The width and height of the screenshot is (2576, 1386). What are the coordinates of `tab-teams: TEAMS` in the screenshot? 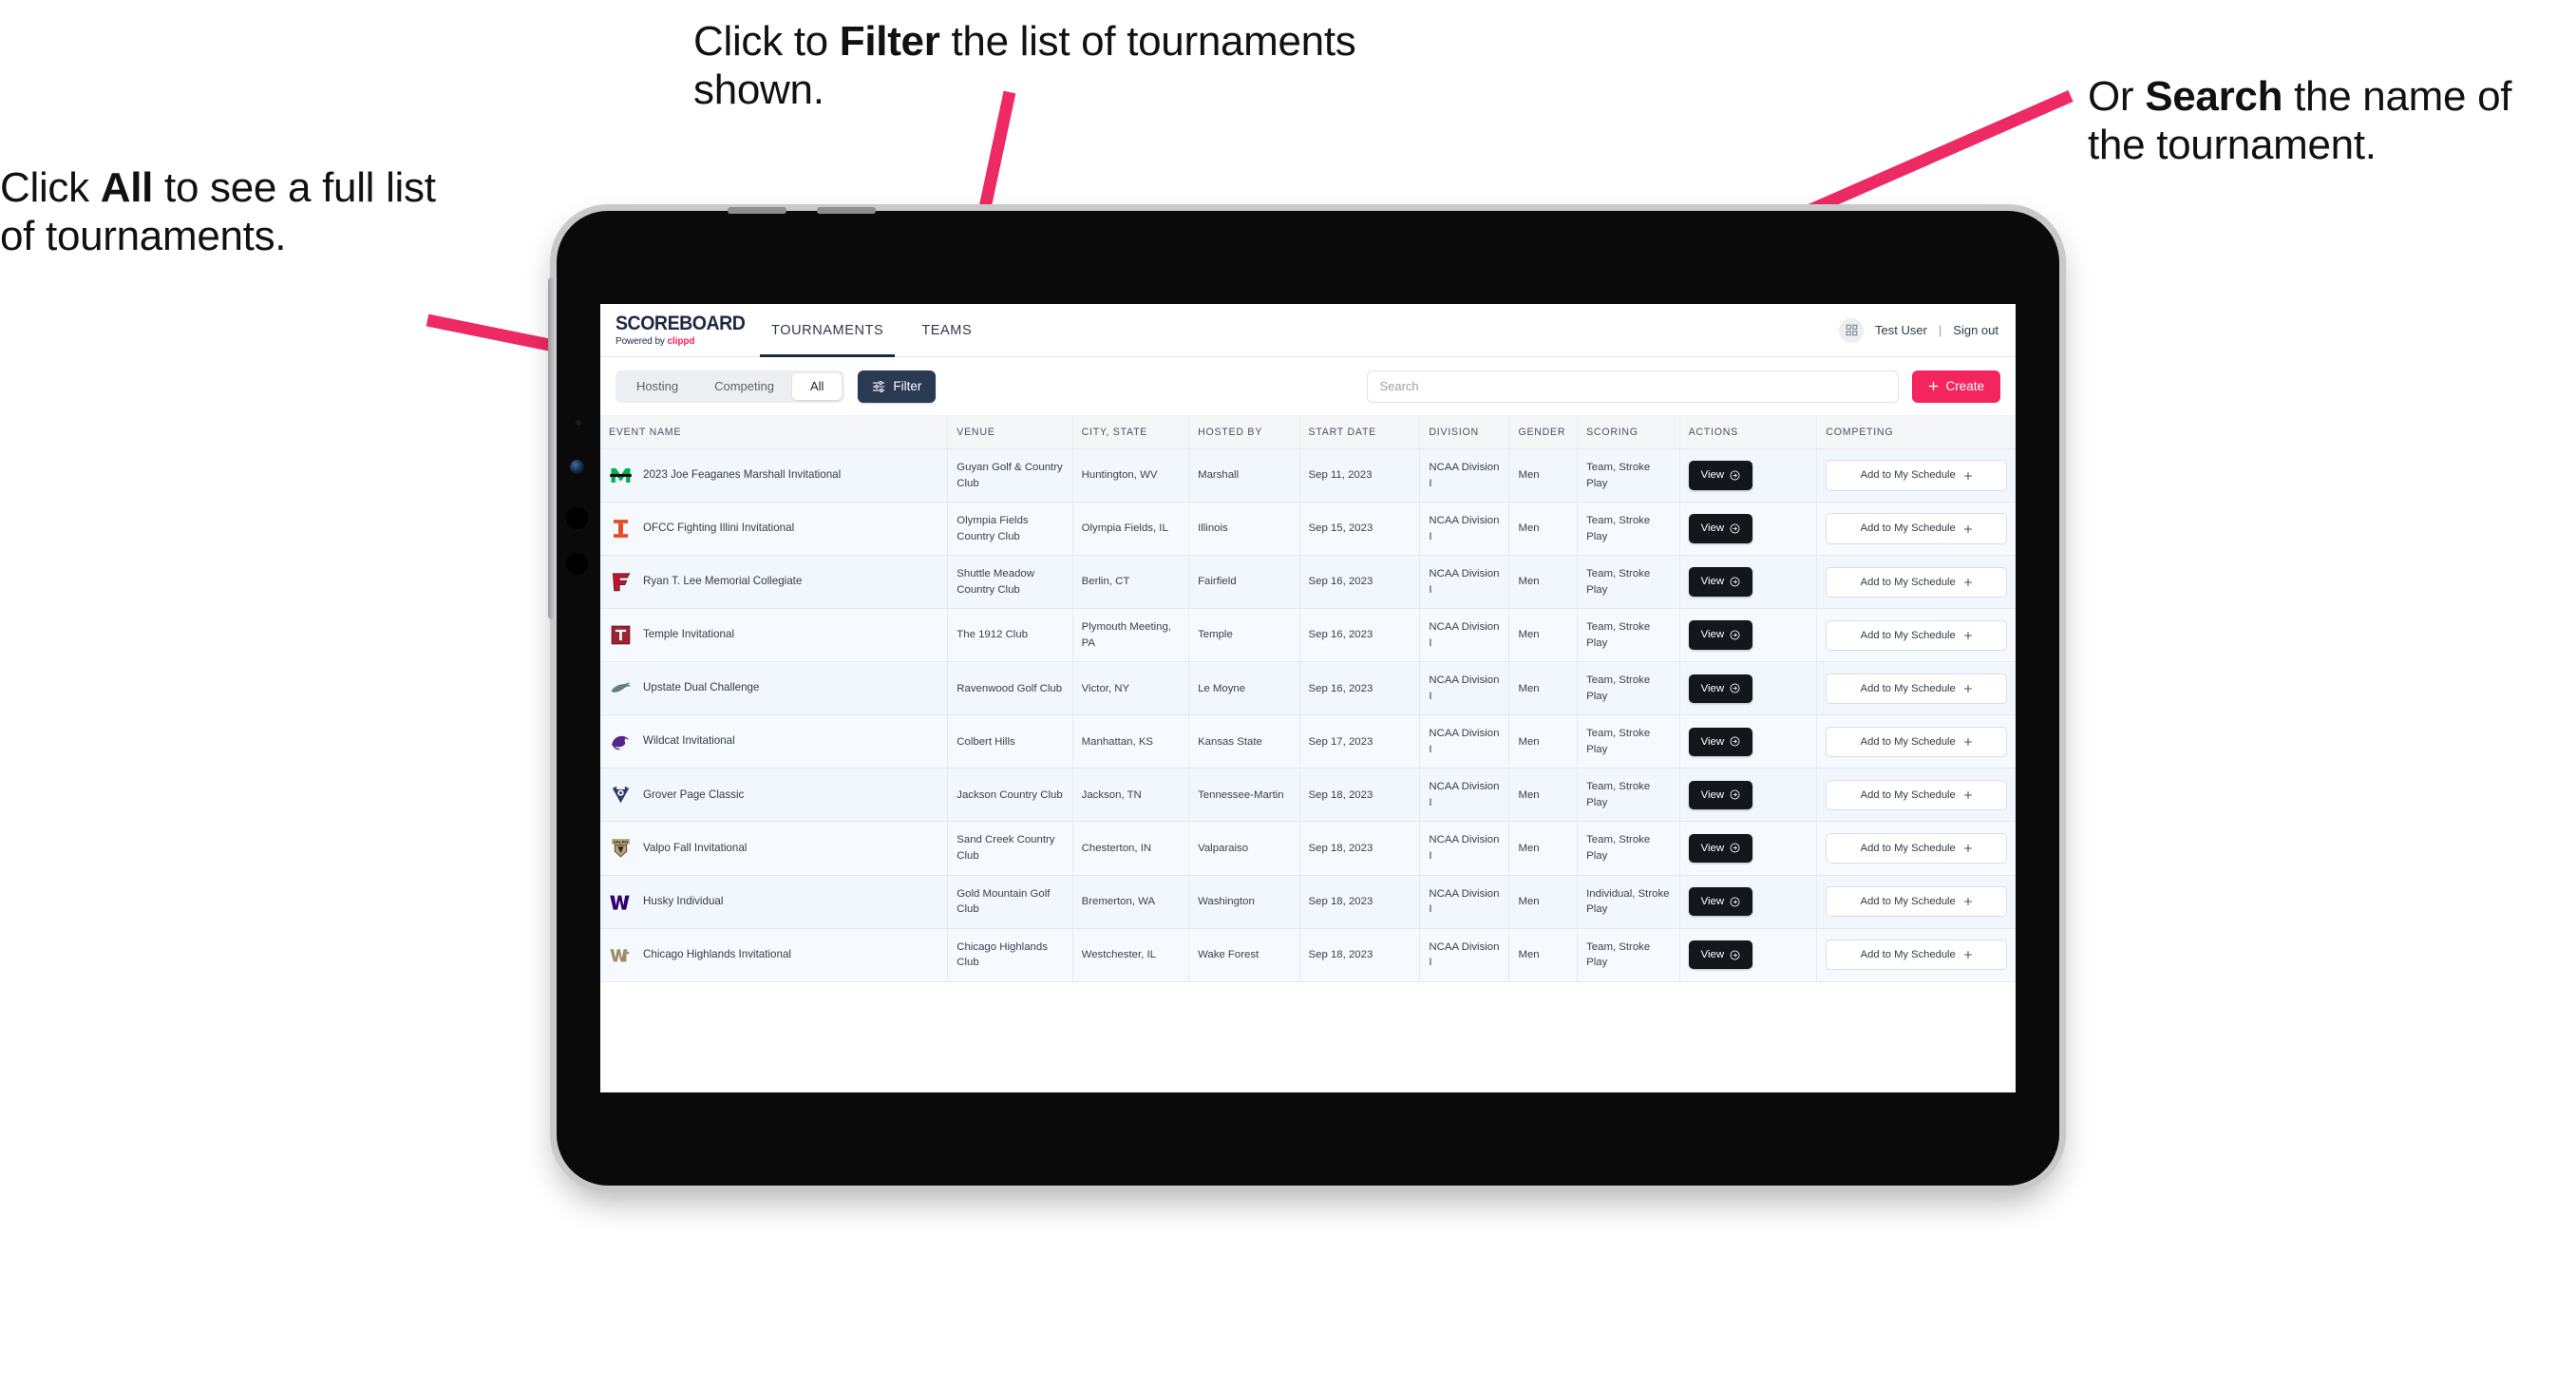 It's located at (946, 330).